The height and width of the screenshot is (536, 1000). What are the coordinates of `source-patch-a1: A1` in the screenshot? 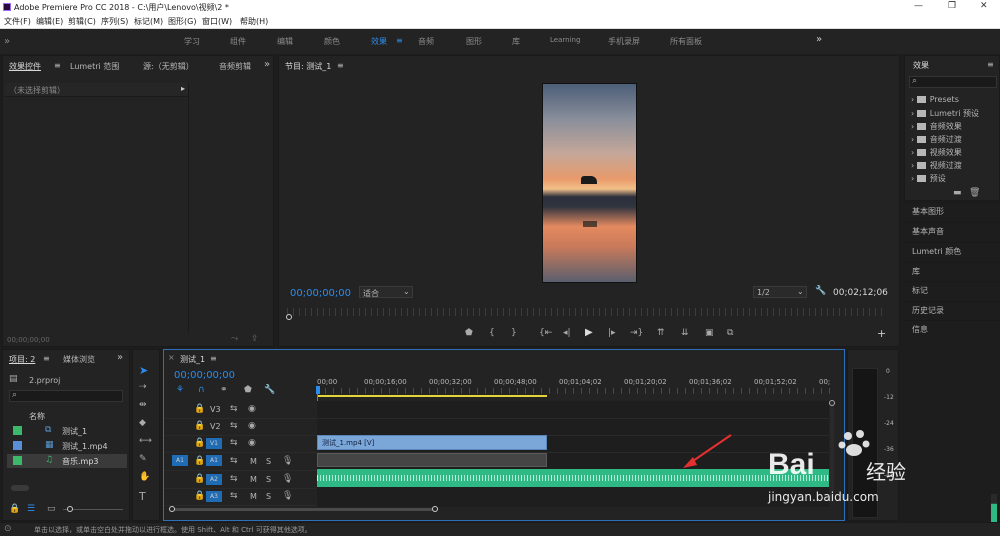 It's located at (180, 460).